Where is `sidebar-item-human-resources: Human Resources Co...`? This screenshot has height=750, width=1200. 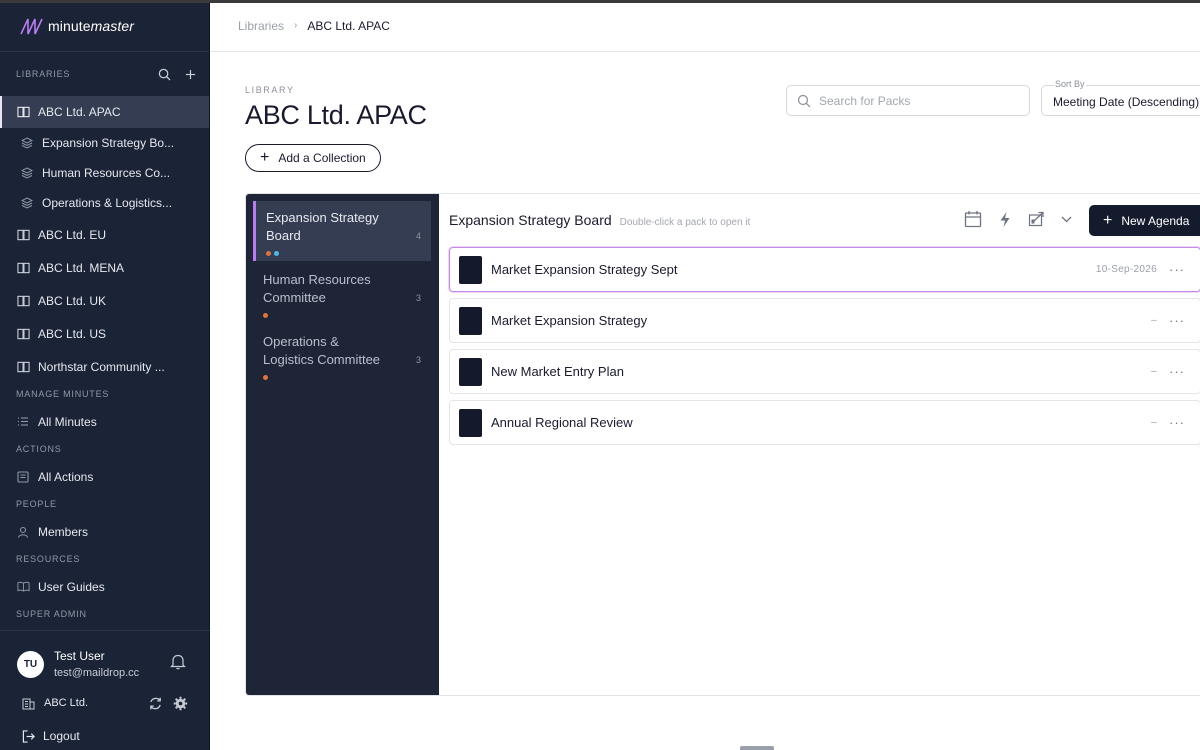 sidebar-item-human-resources: Human Resources Co... is located at coordinates (104, 173).